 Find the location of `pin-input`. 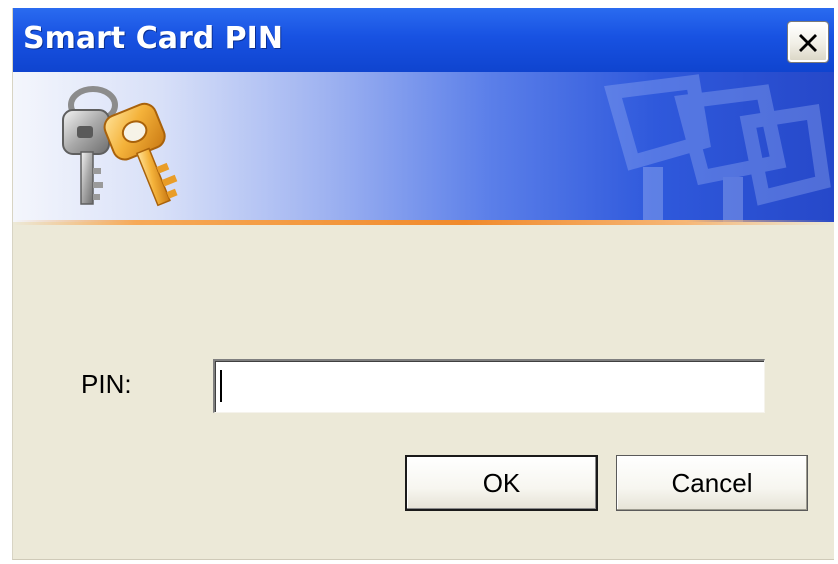

pin-input is located at coordinates (489, 386).